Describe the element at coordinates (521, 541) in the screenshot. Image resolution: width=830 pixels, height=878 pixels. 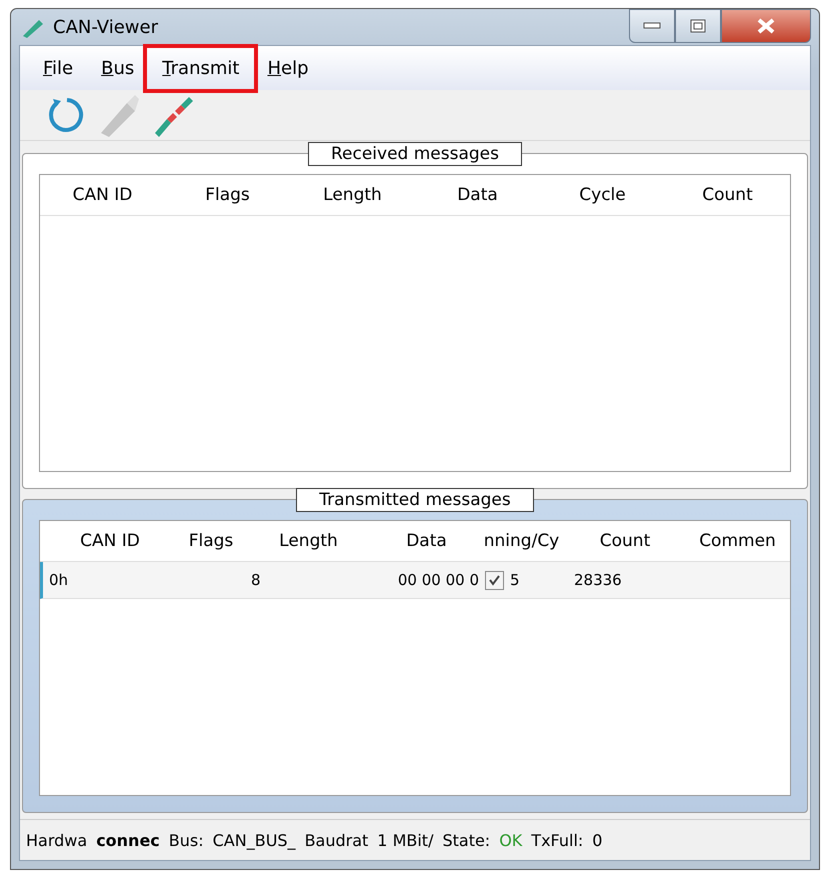
I see `column-header: nning/Cy` at that location.